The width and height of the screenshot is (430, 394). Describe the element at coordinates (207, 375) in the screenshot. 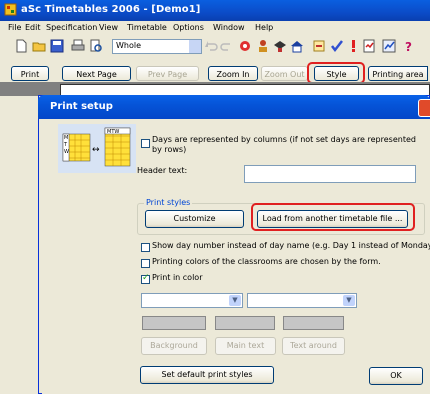

I see `set-default-styles-button: Set default print styles` at that location.